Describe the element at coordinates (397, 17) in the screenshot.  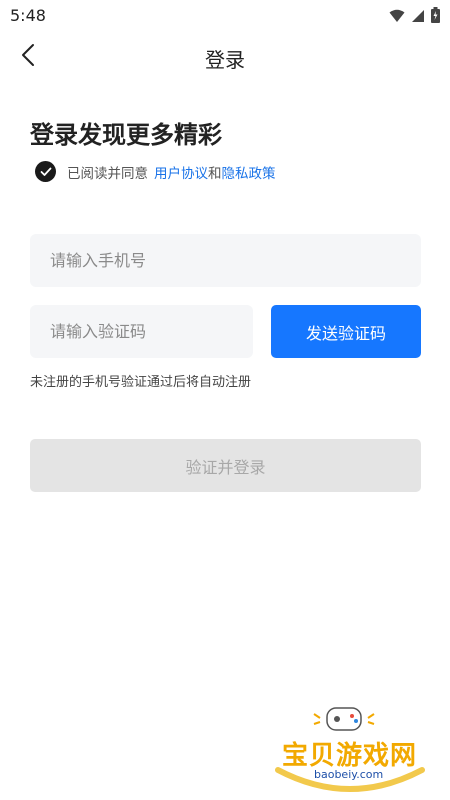
I see `wifi-icon` at that location.